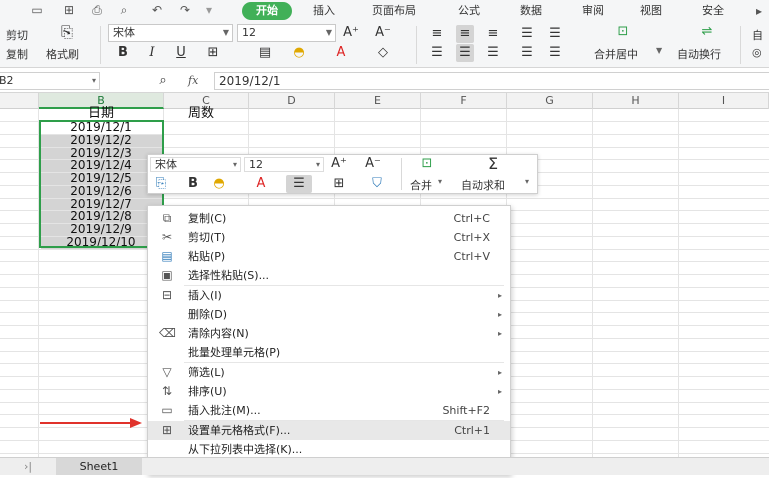 This screenshot has height=478, width=769. What do you see at coordinates (101, 113) in the screenshot?
I see `cell-b1: 日期` at bounding box center [101, 113].